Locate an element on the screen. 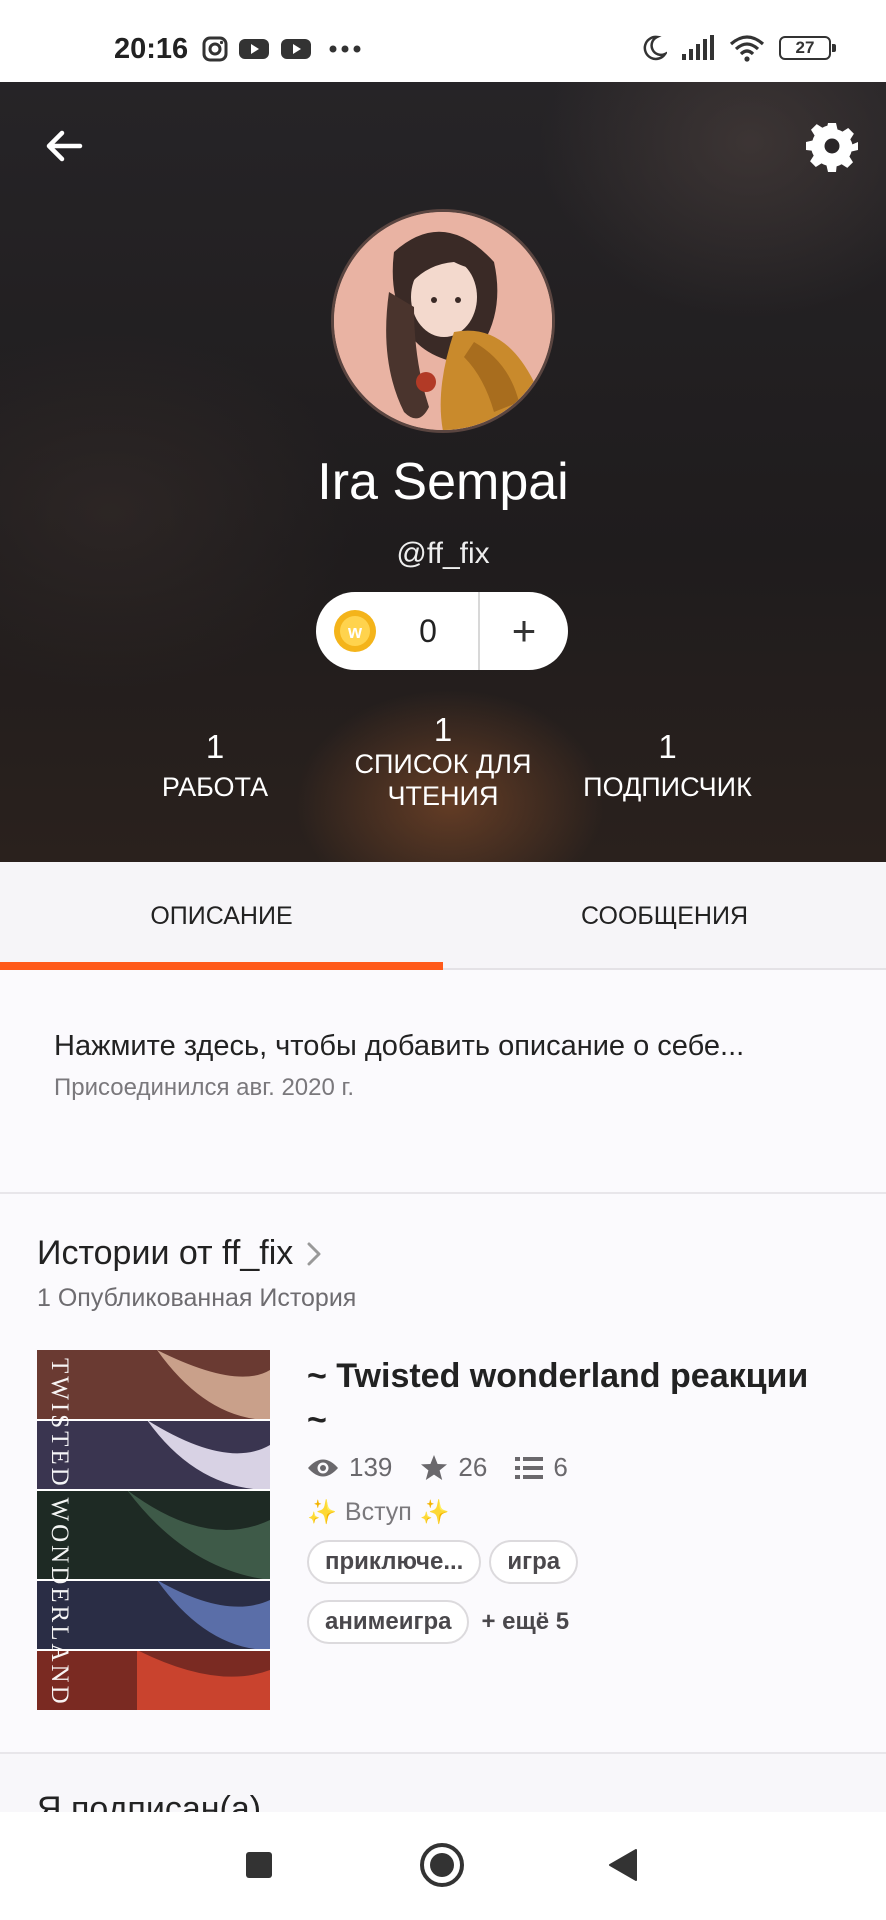 The width and height of the screenshot is (886, 1920). more-dots-icon is located at coordinates (345, 49).